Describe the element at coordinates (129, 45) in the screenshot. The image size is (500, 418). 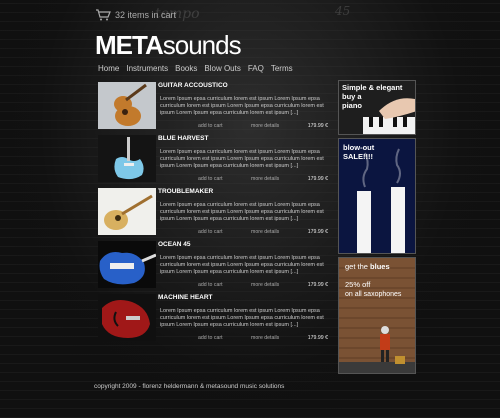
I see `logo-bold: META` at that location.